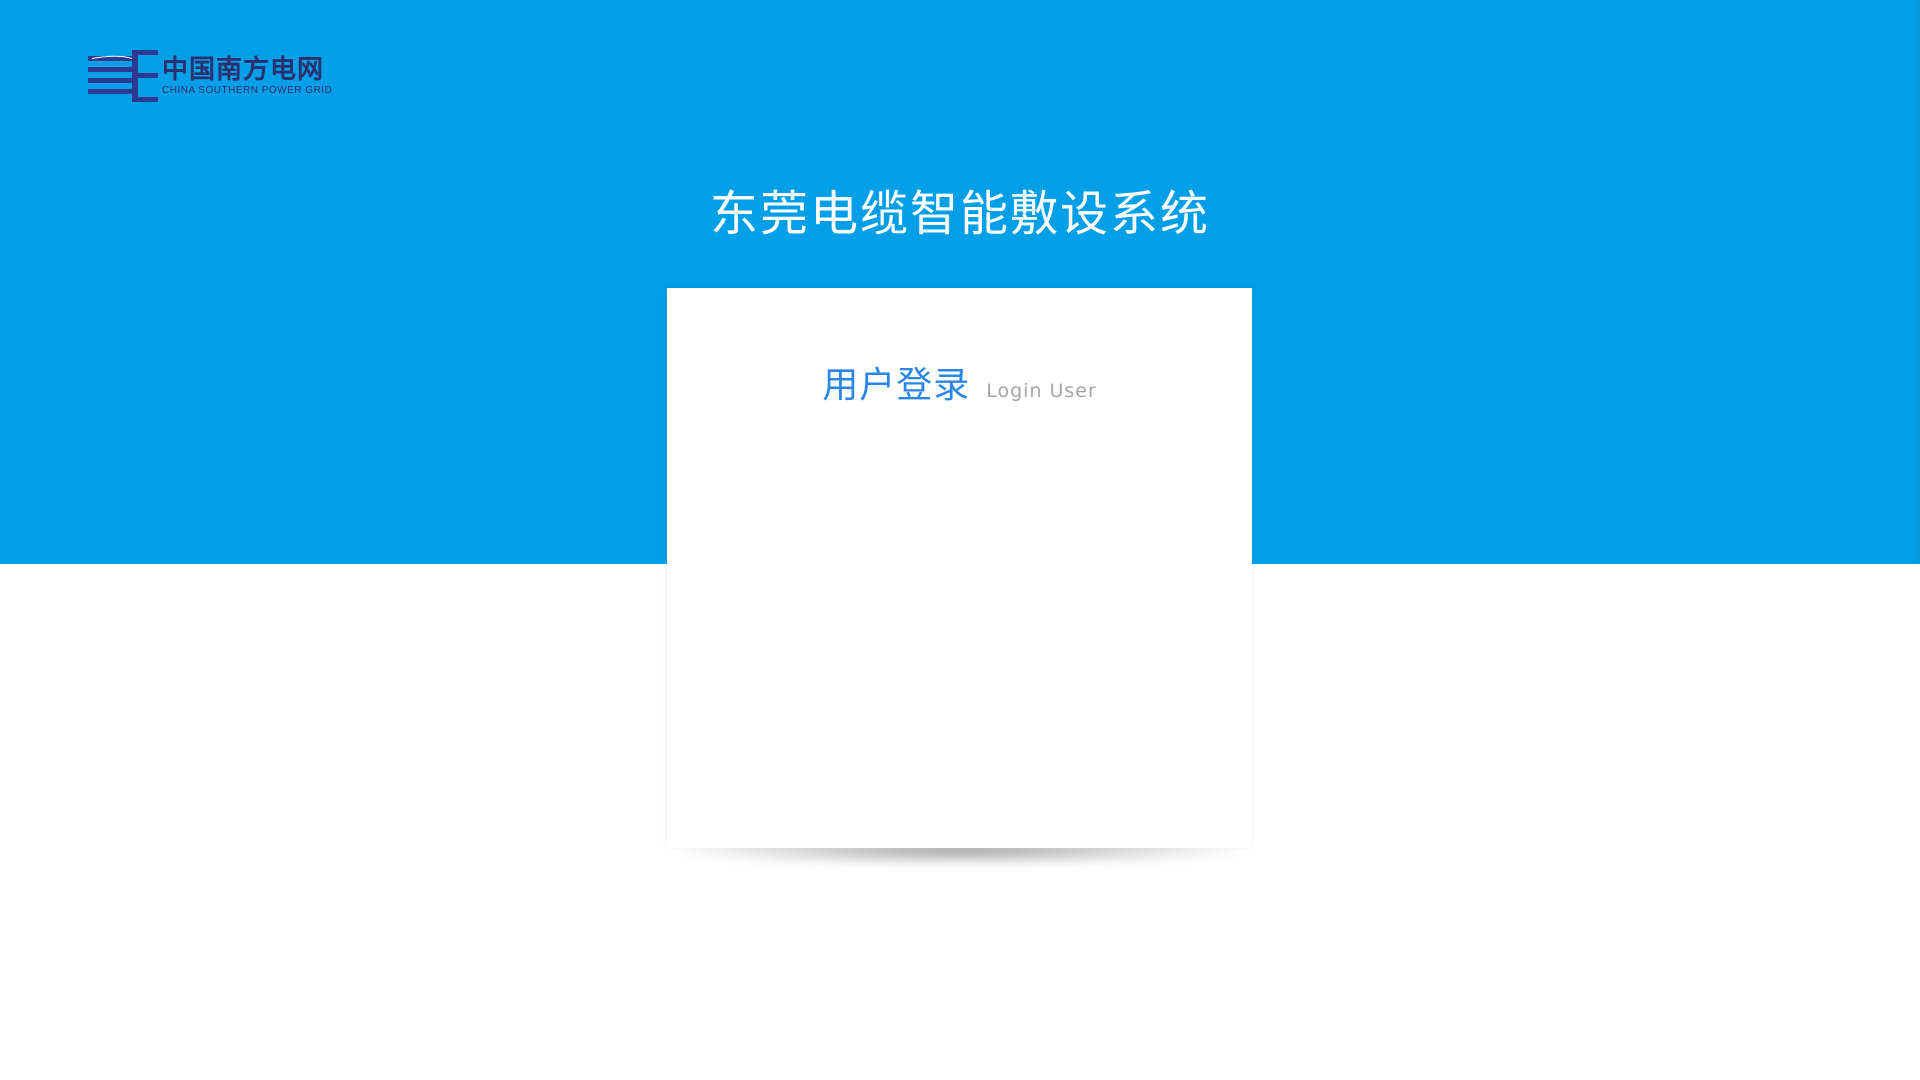 The height and width of the screenshot is (1080, 1920). I want to click on logo-text: 中国南方电网 CHINA SOUTHERN POWER GRID, so click(247, 76).